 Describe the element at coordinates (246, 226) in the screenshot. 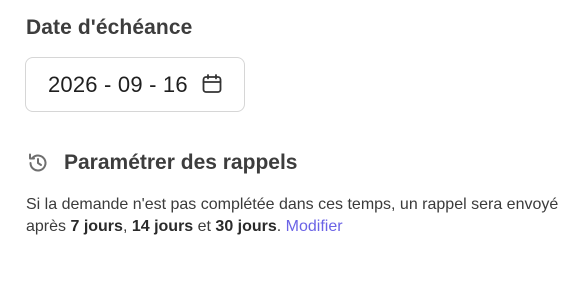

I see `reminder-interval-3: 30 jours` at that location.